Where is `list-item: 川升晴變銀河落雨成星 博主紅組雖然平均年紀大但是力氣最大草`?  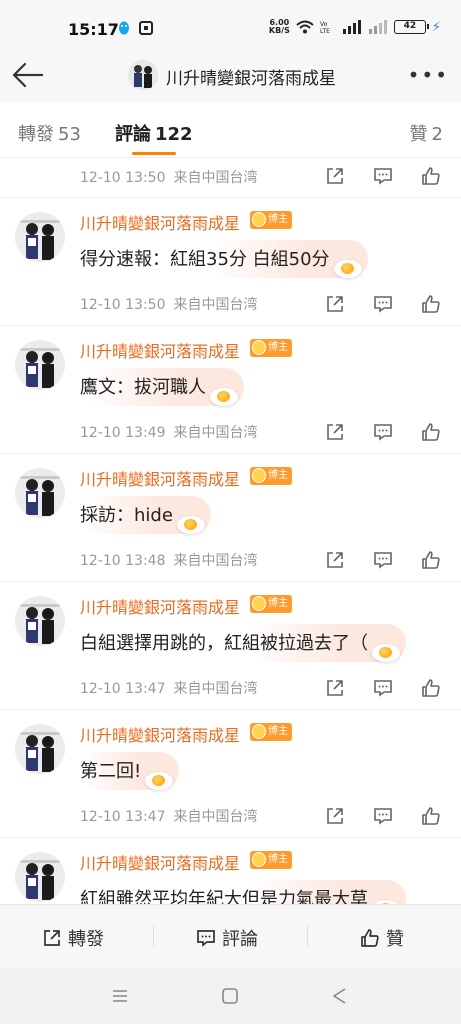
list-item: 川升晴變銀河落雨成星 博主紅組雖然平均年紀大但是力氣最大草 is located at coordinates (230, 871).